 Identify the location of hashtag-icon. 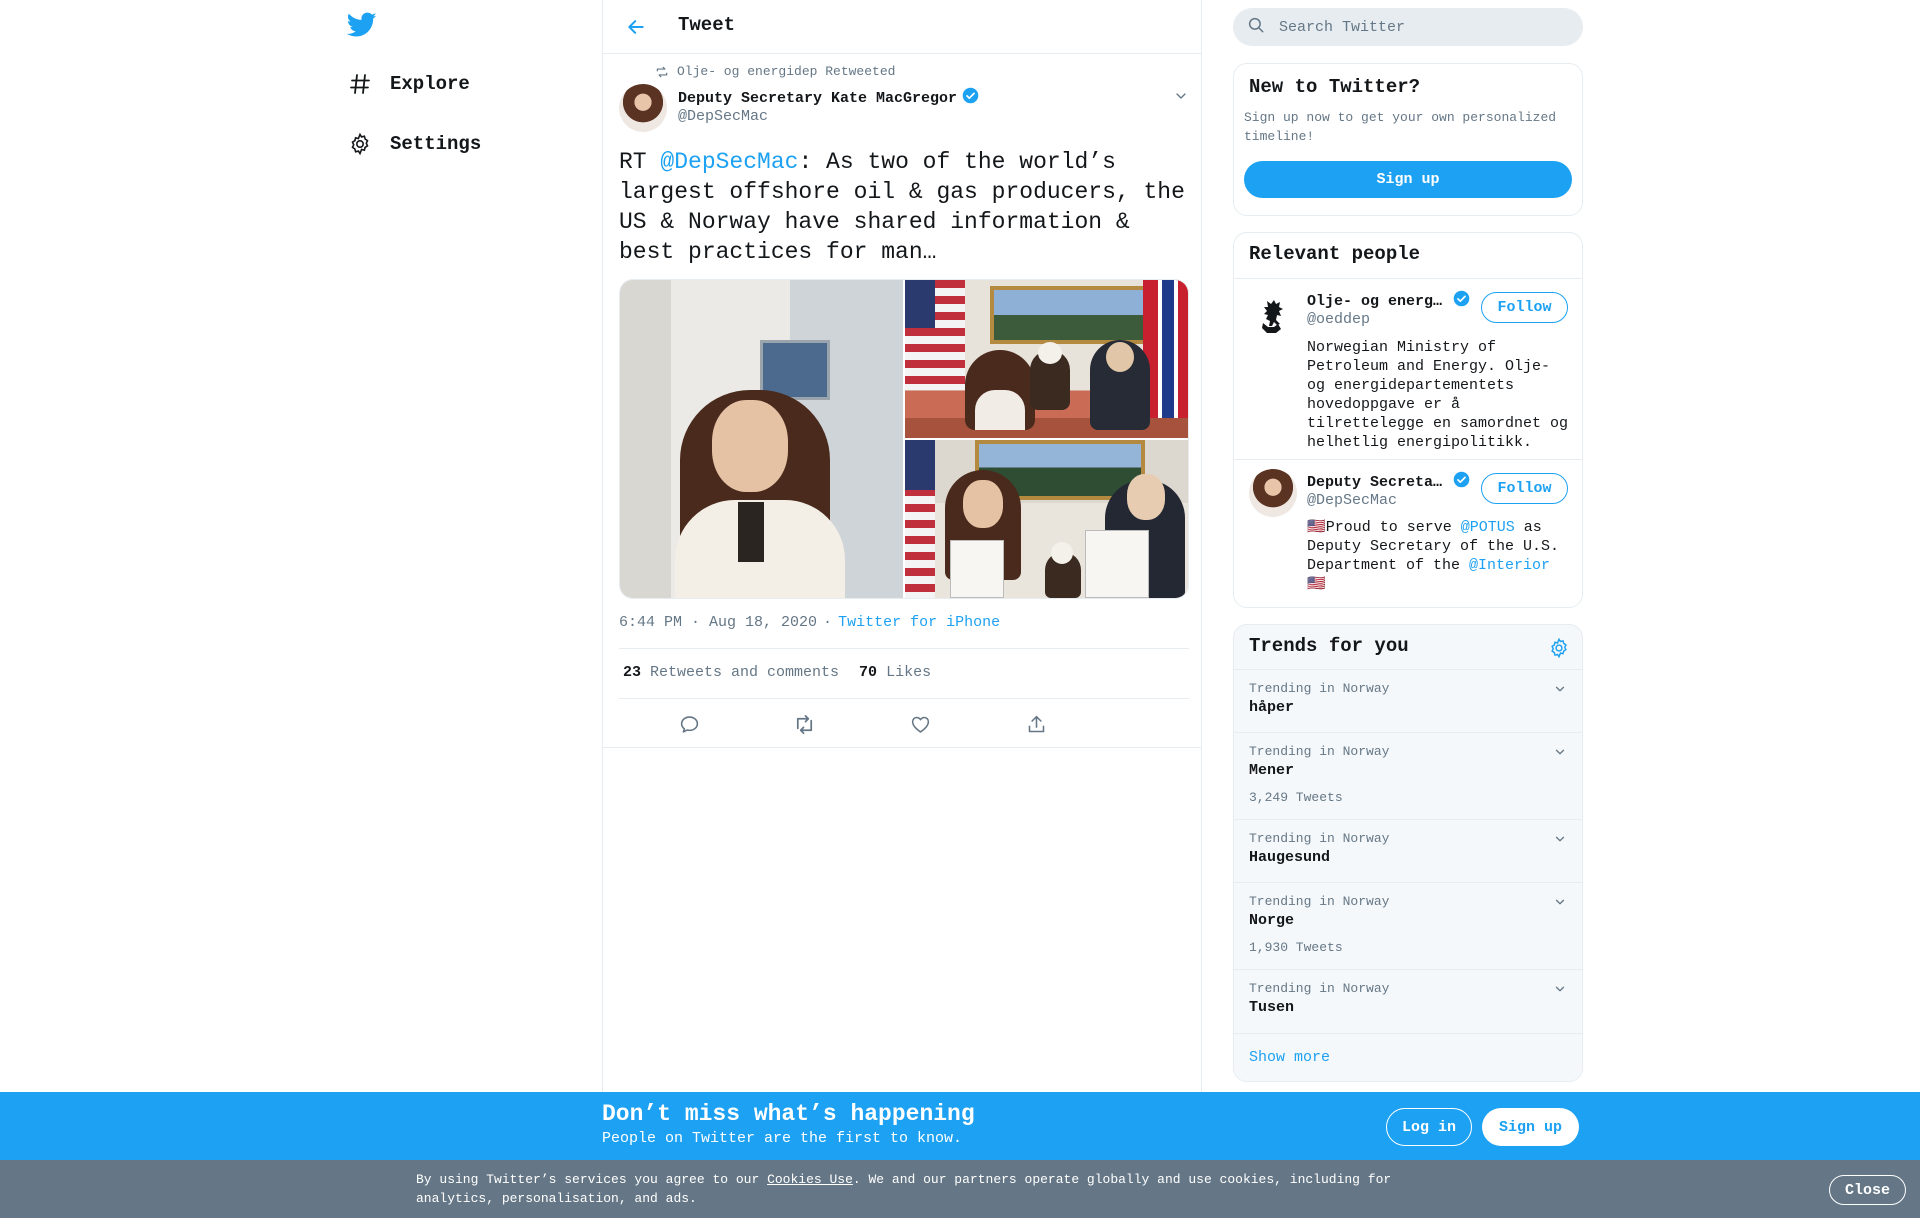
(360, 84).